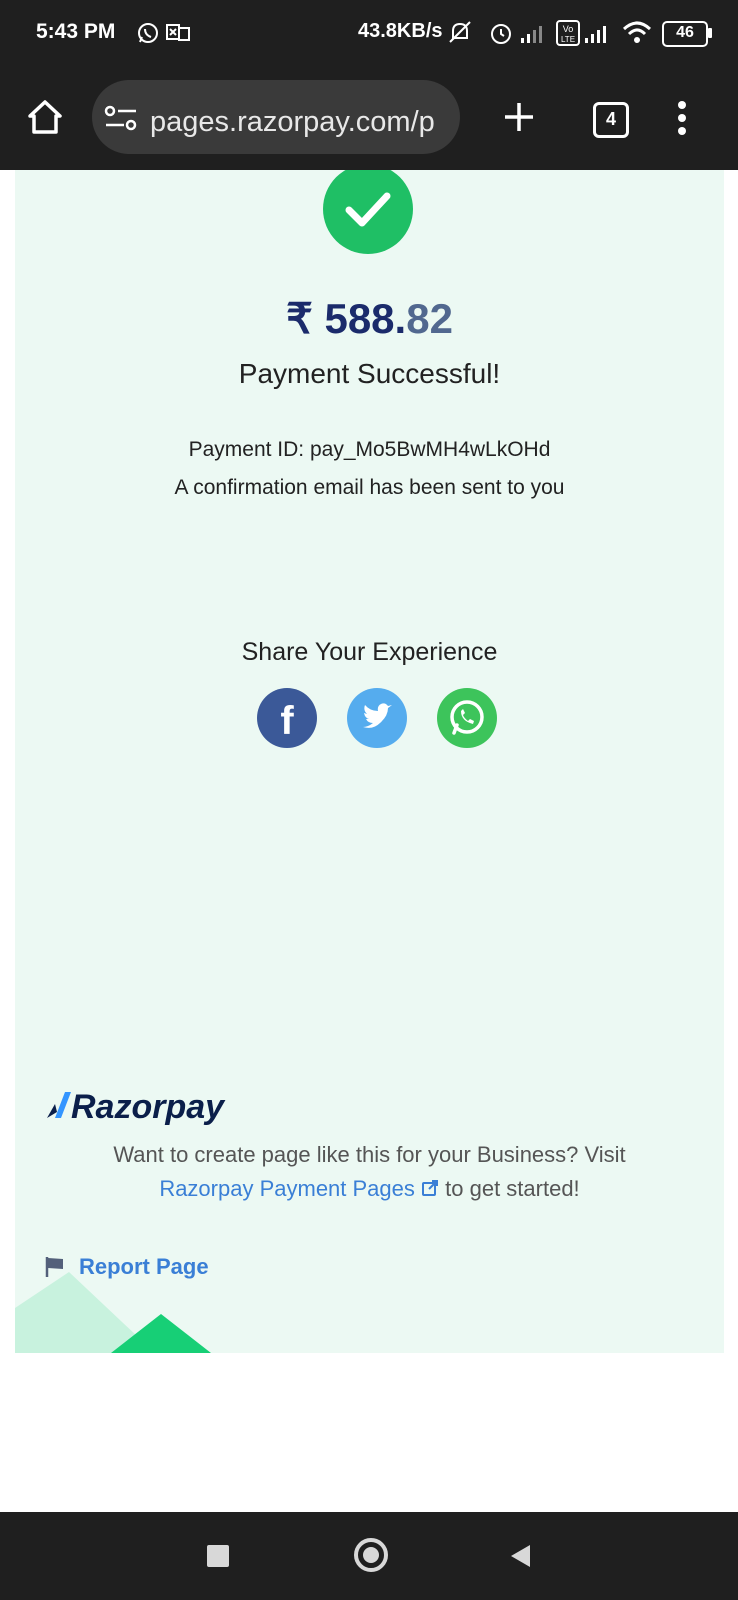 This screenshot has height=1600, width=738. I want to click on external-link-icon, so click(430, 1188).